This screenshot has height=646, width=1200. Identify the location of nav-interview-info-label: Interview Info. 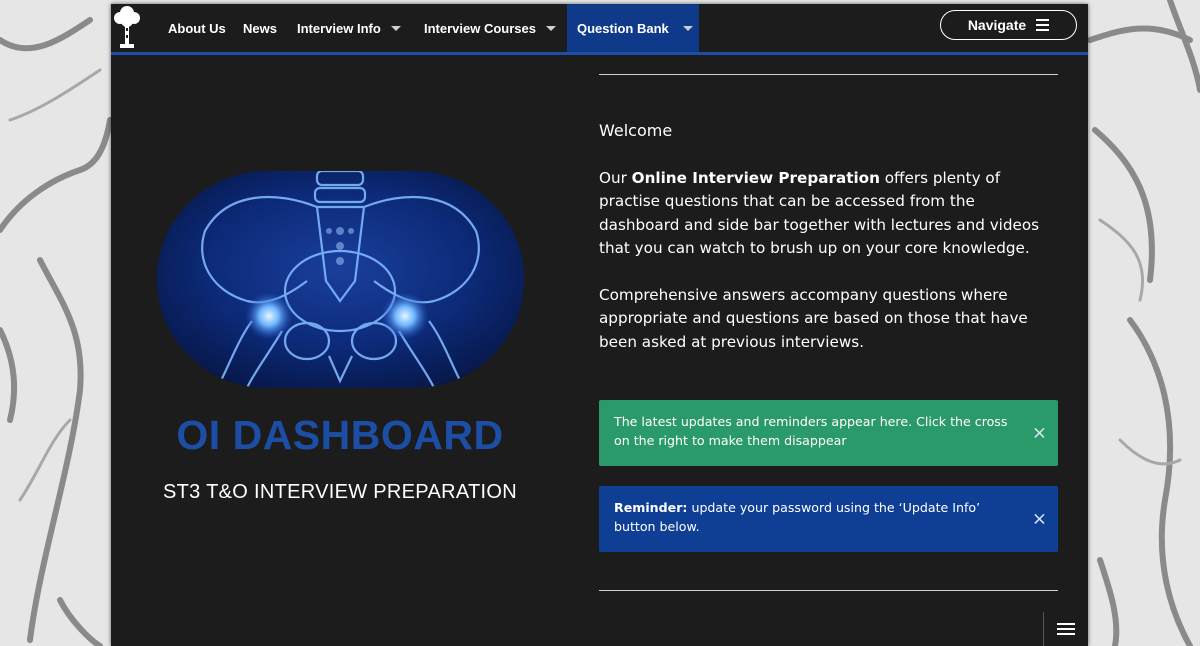
(339, 28).